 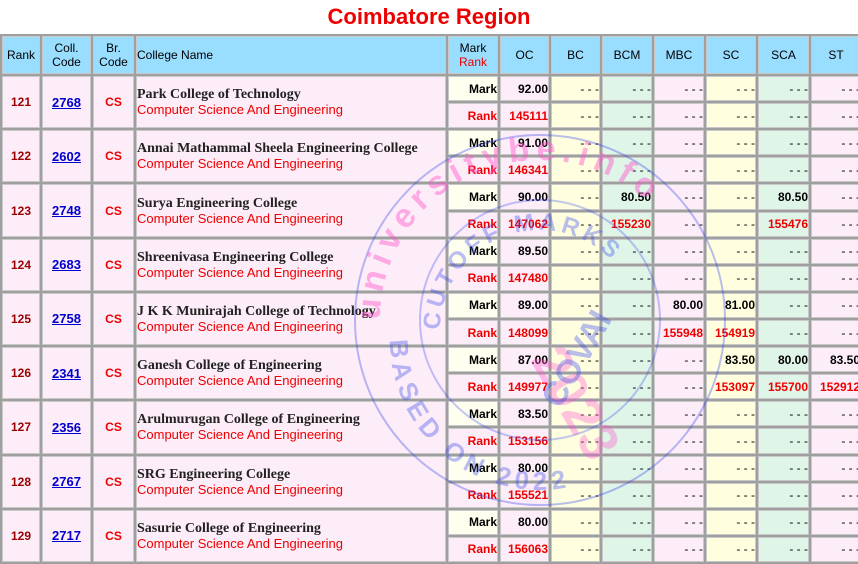 What do you see at coordinates (524, 360) in the screenshot?
I see `oc-mark: 87.00` at bounding box center [524, 360].